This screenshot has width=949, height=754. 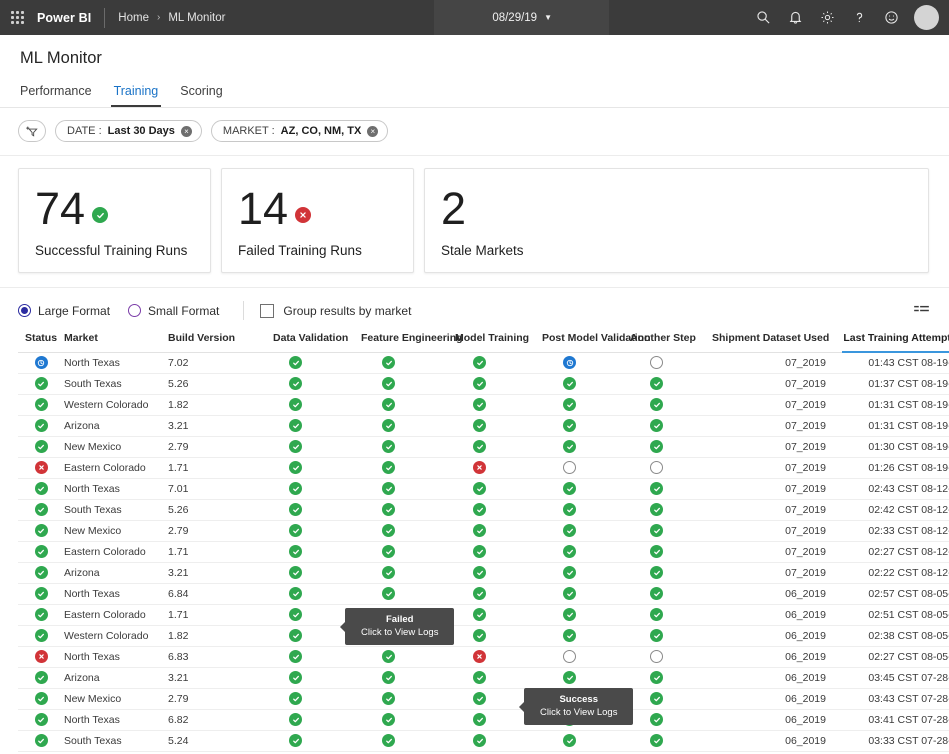 What do you see at coordinates (921, 310) in the screenshot?
I see `view-density-toggle-icon` at bounding box center [921, 310].